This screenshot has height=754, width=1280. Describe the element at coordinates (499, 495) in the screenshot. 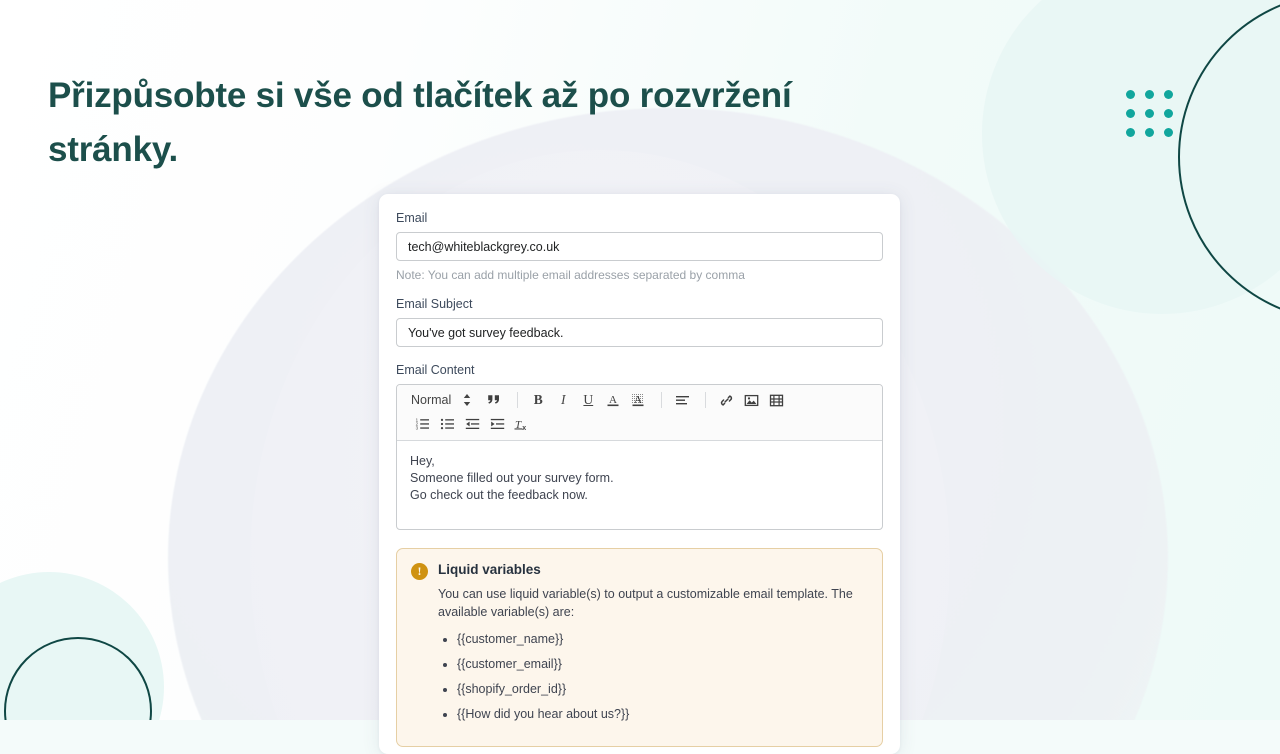

I see `email-content-line: Go check out the feedback now.` at that location.